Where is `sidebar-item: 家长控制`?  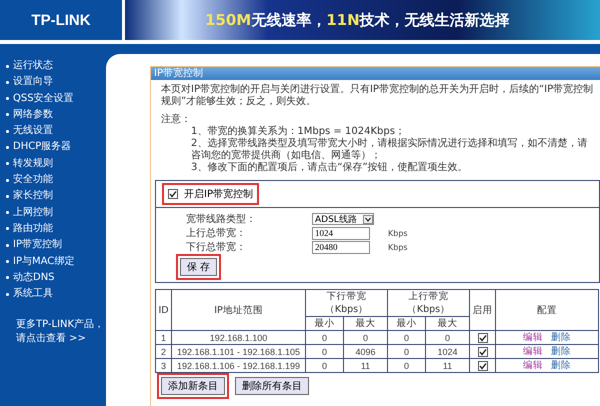
sidebar-item: 家长控制 is located at coordinates (56, 196).